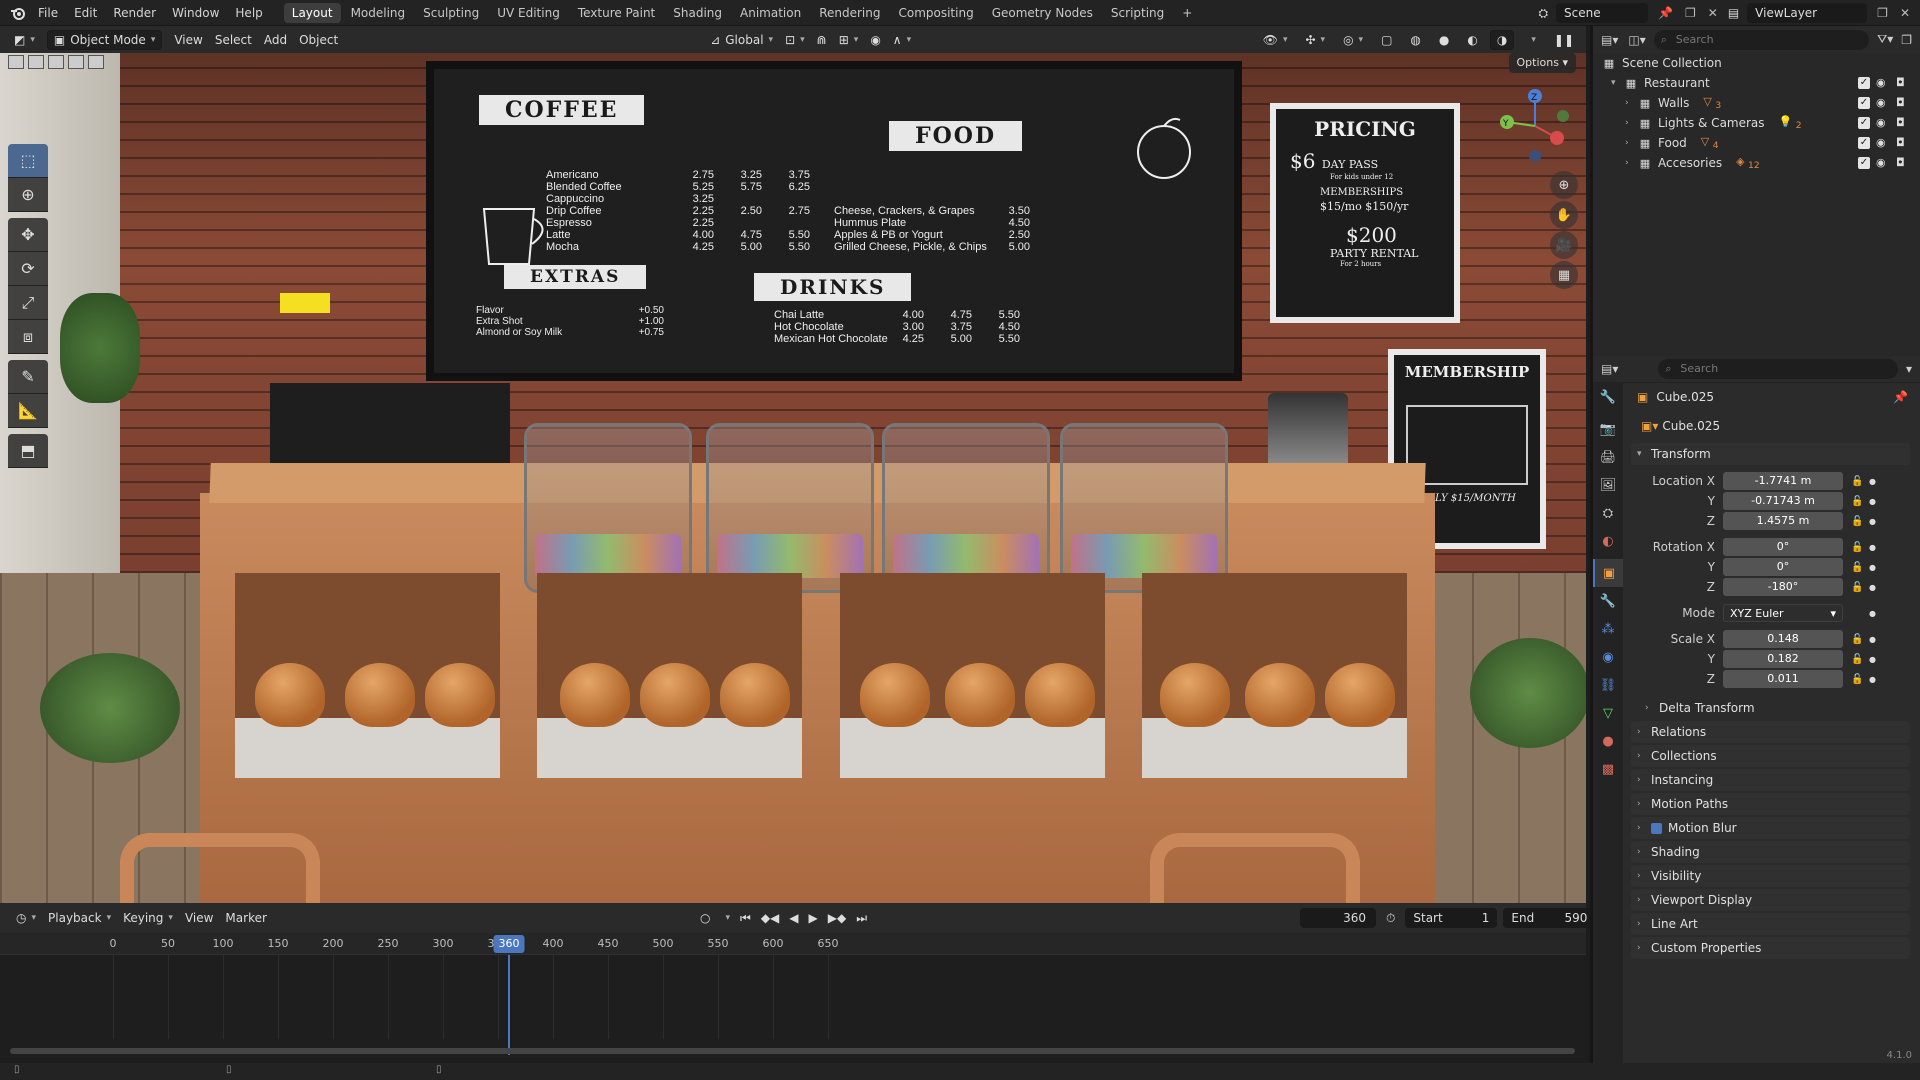  Describe the element at coordinates (795, 40) in the screenshot. I see `pivot-dropdown: ⊡ ▾` at that location.